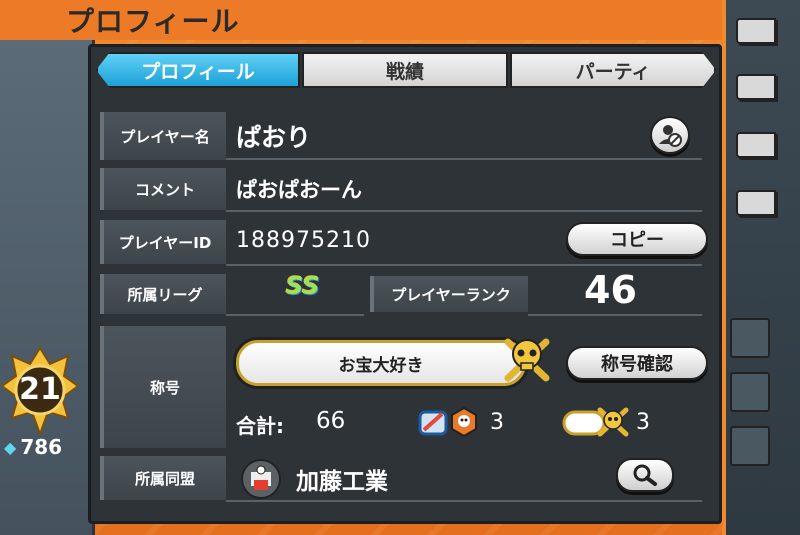  I want to click on header: プロフィール, so click(361, 20).